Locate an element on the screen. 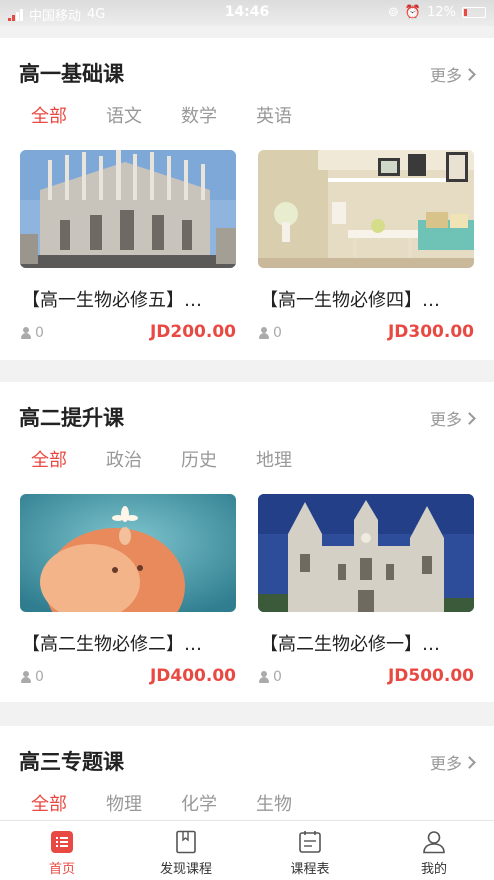  tab-biology: 生物 is located at coordinates (293, 803).